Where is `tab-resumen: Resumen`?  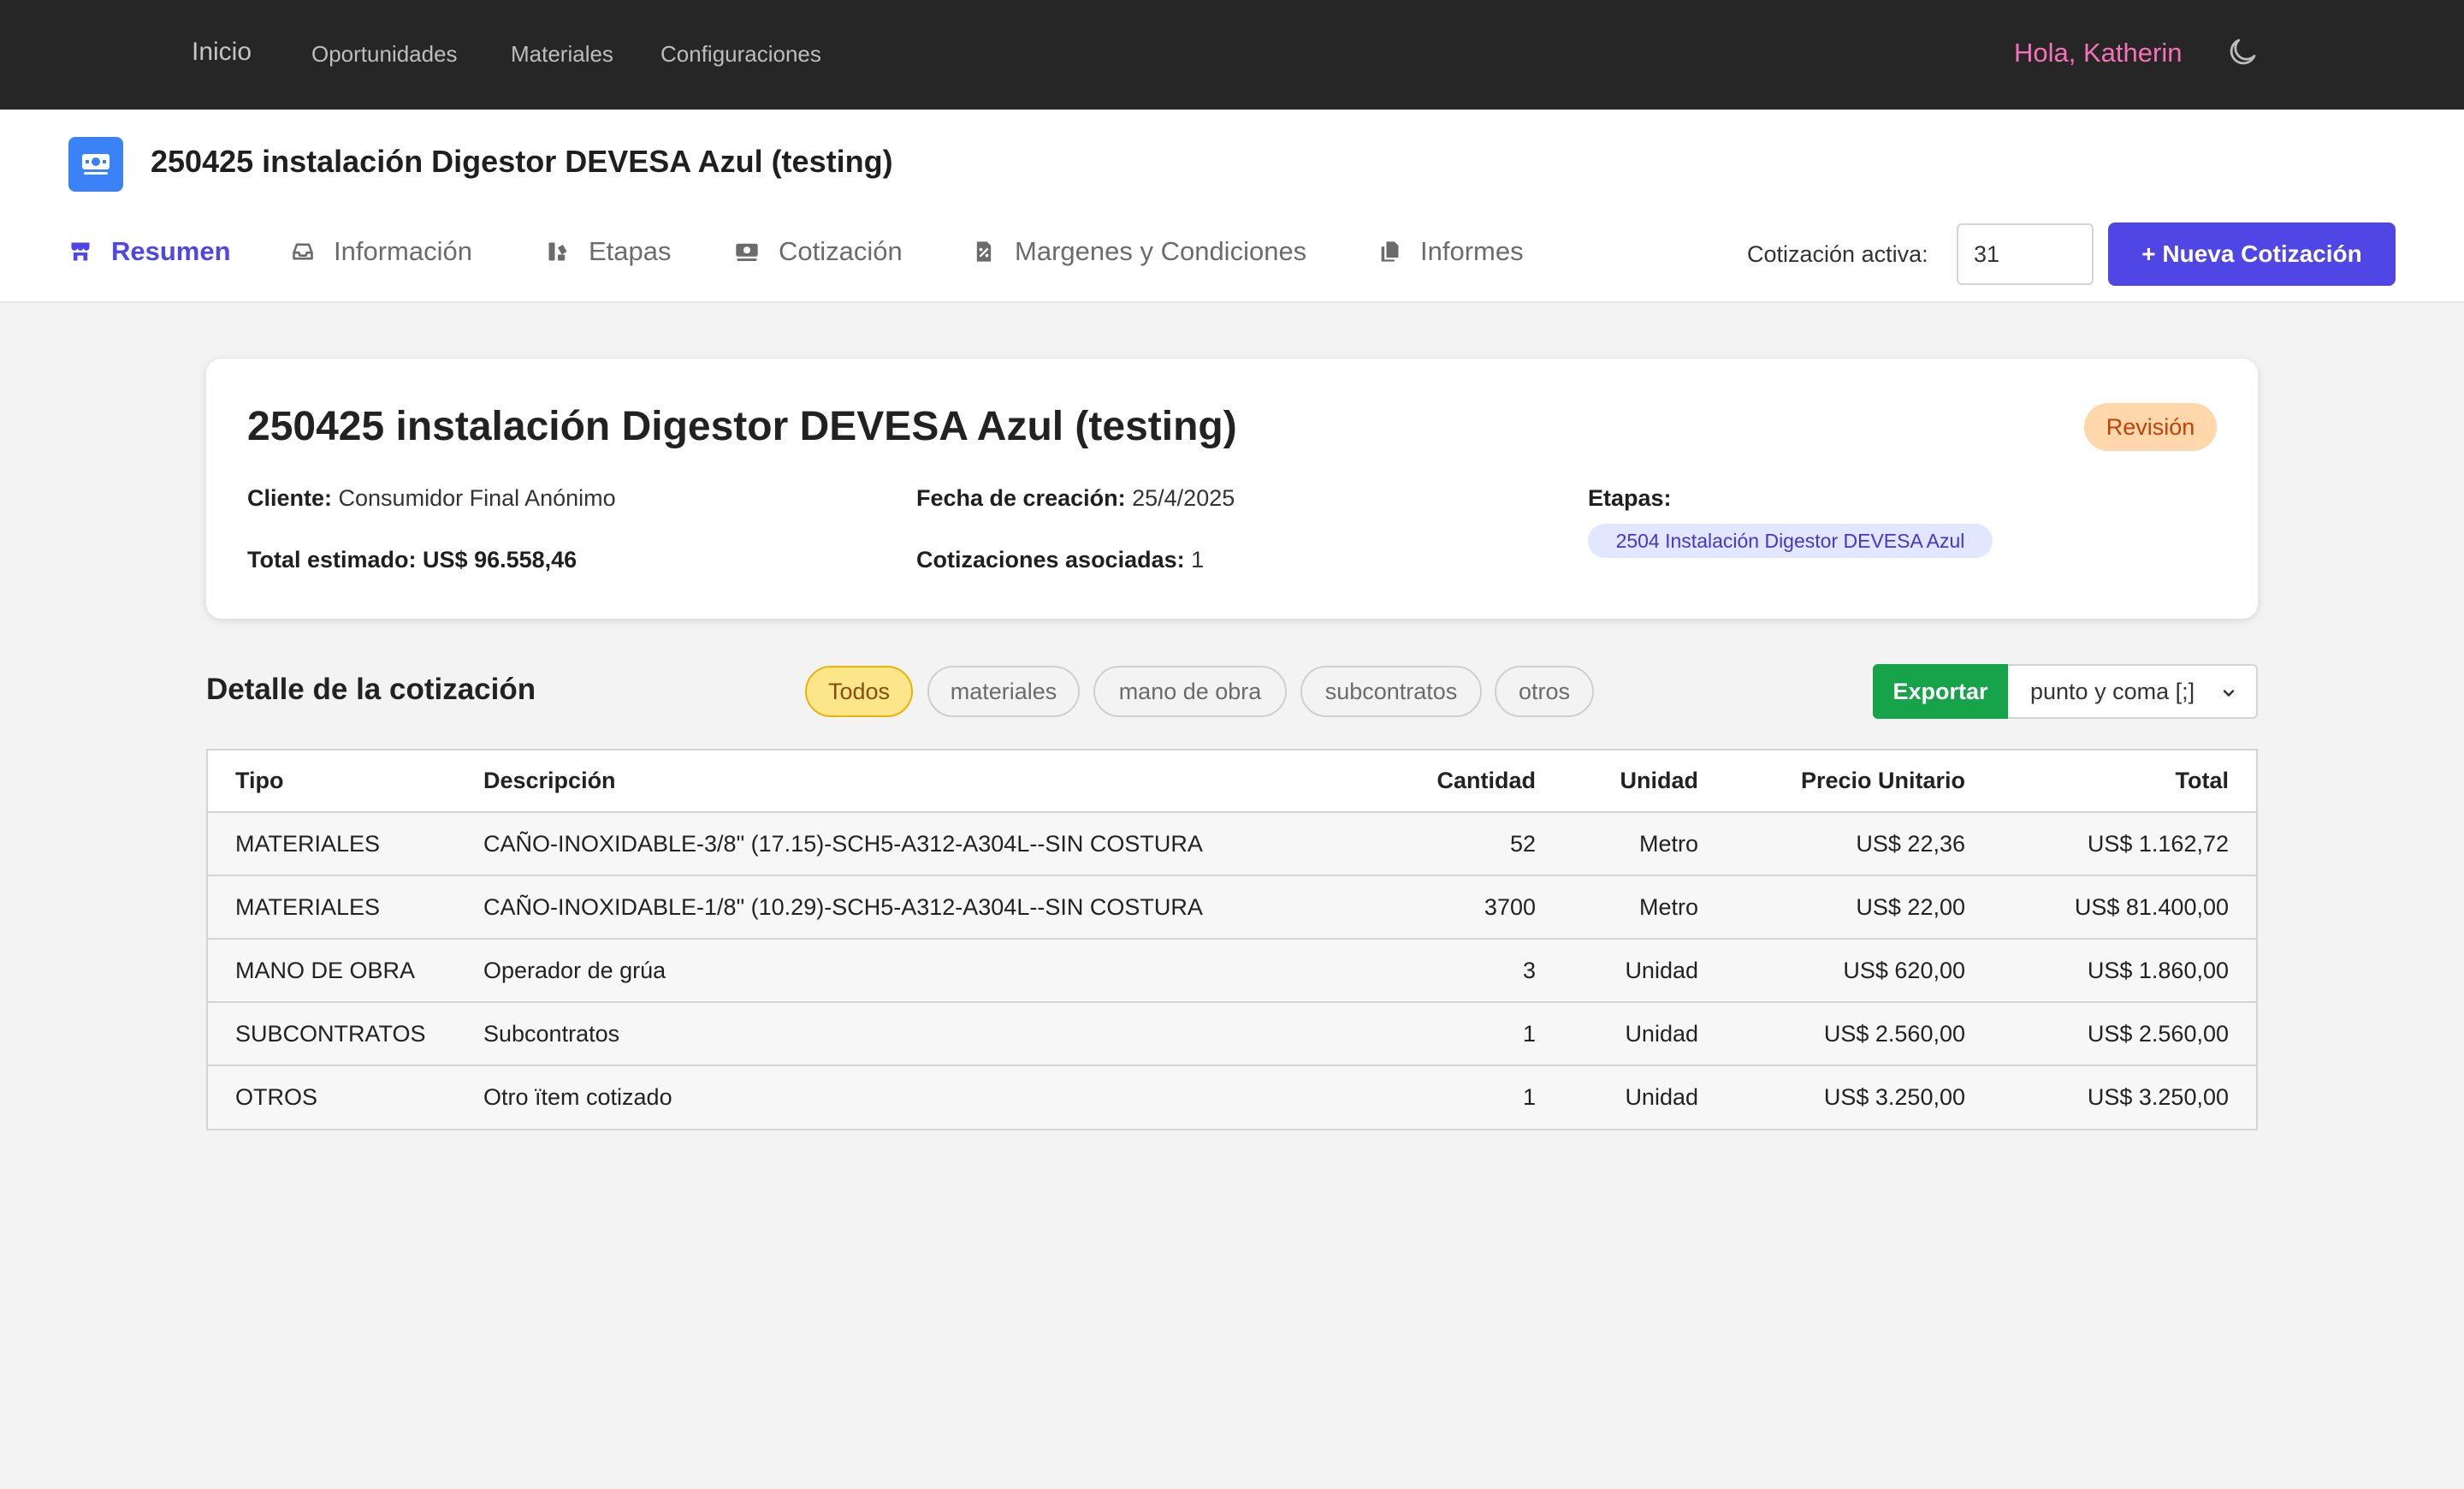 tab-resumen: Resumen is located at coordinates (149, 252).